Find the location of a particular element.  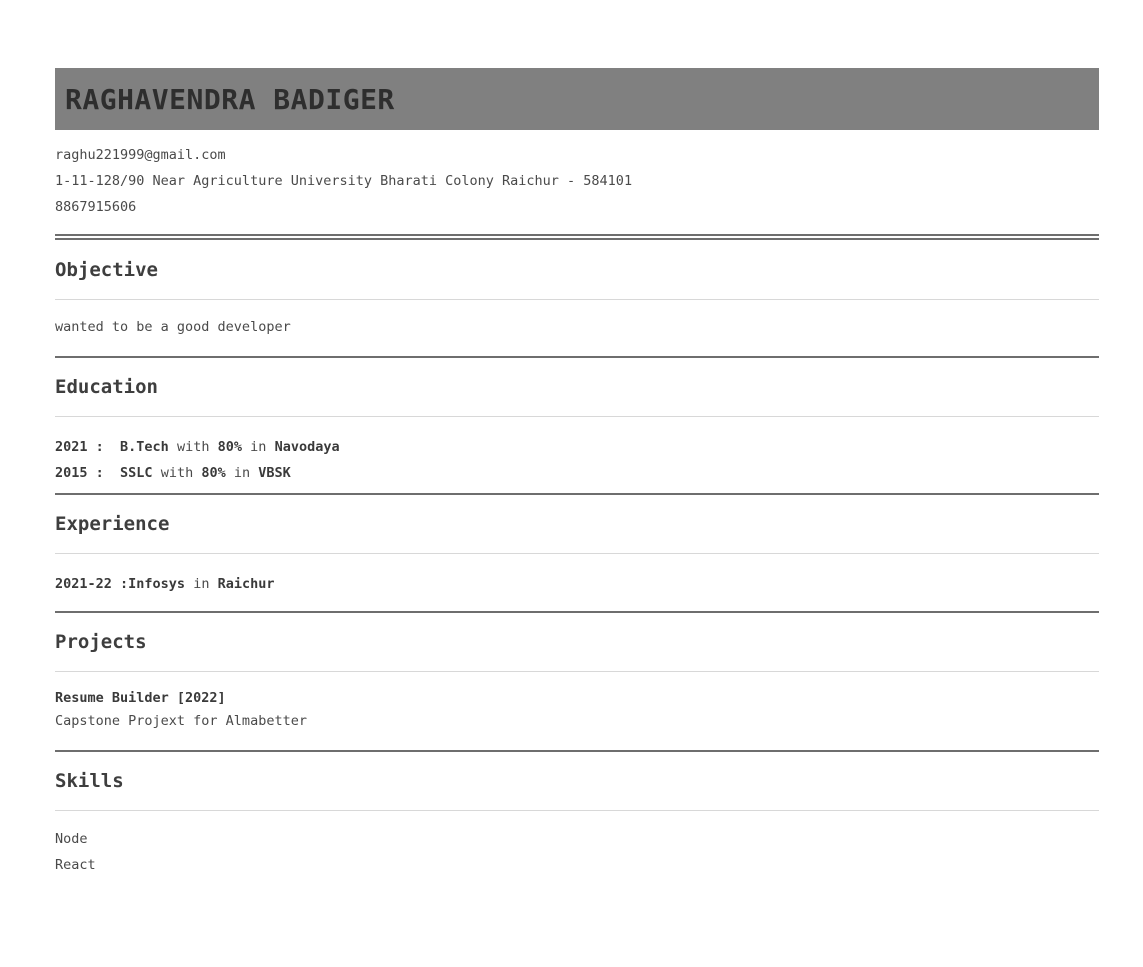

experience-body: 2021-22 :Infosys in Raichur is located at coordinates (577, 582).